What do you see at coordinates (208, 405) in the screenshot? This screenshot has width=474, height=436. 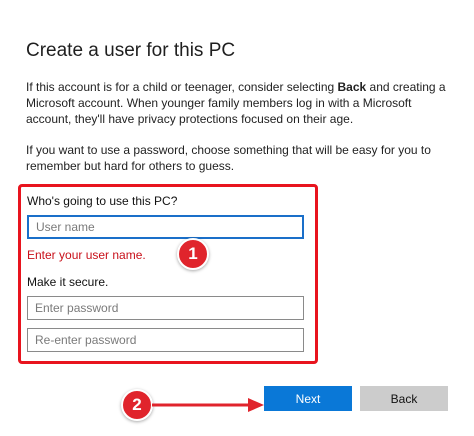 I see `pointer-arrow-icon` at bounding box center [208, 405].